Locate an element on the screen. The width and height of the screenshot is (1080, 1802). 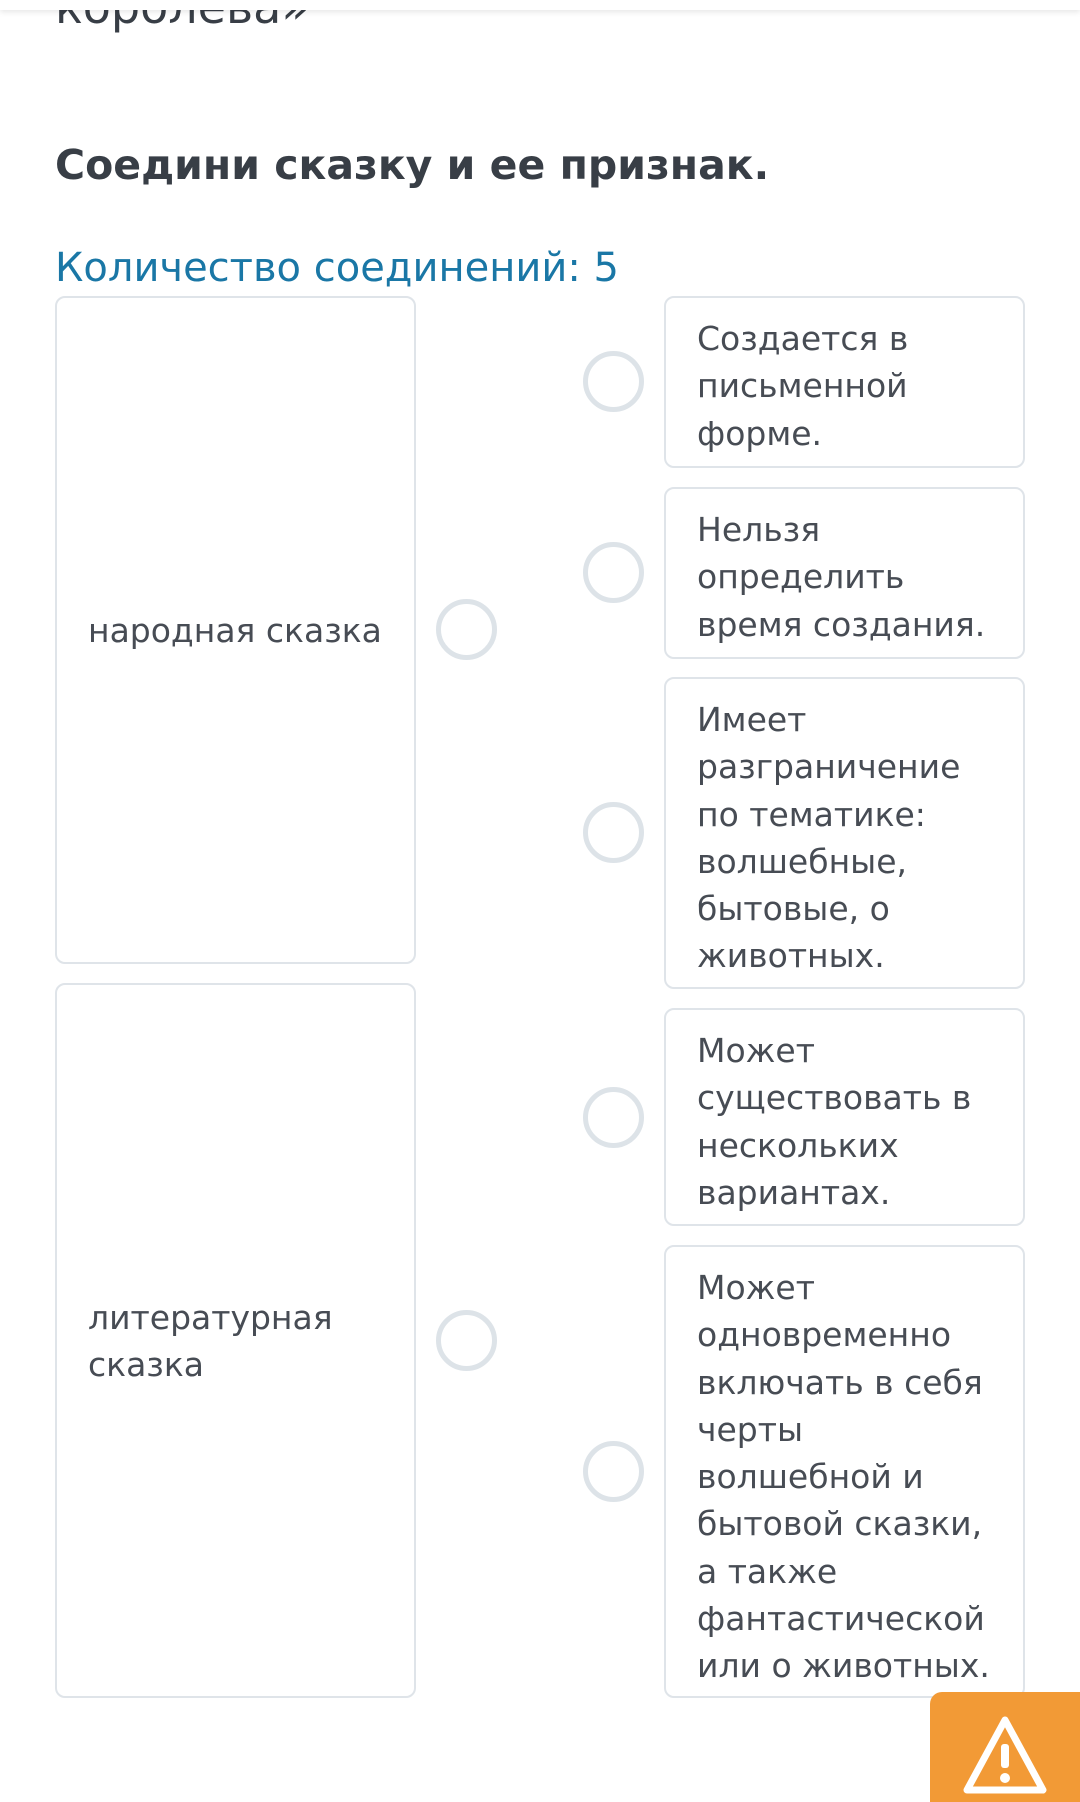
left-item-folk-tale-connector is located at coordinates (466, 629).